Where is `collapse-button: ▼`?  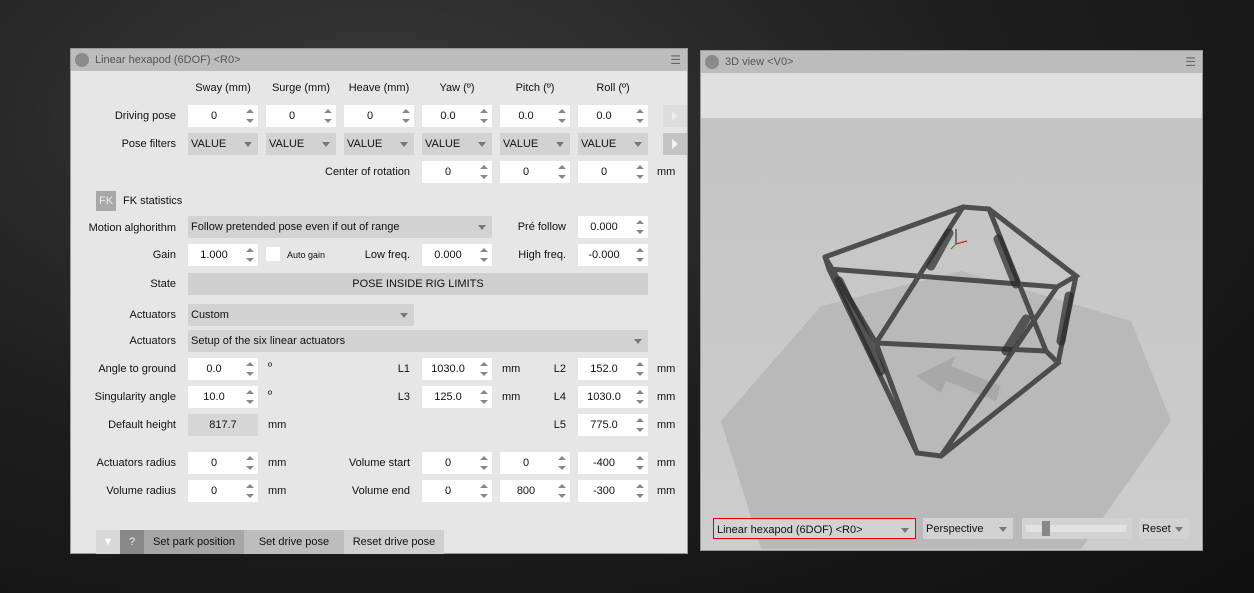 collapse-button: ▼ is located at coordinates (108, 542).